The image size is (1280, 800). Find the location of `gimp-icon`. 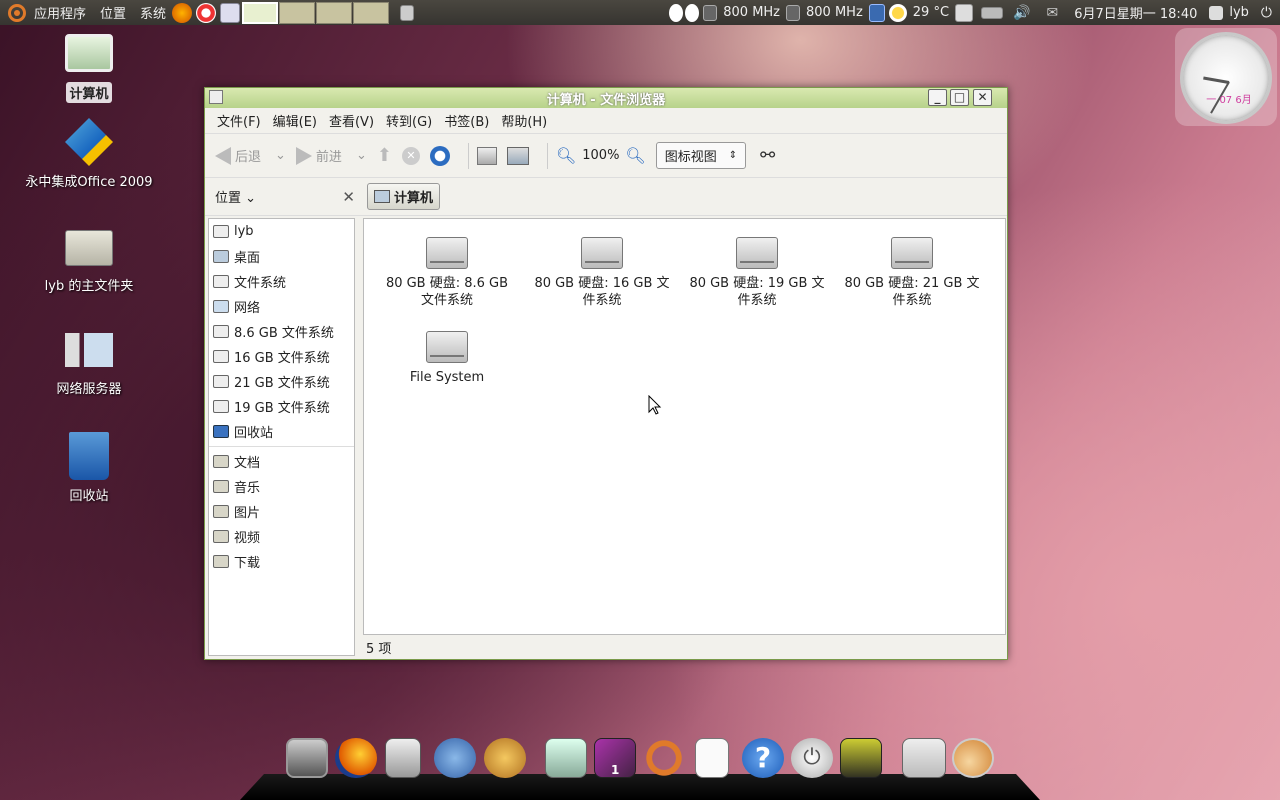

gimp-icon is located at coordinates (505, 758).